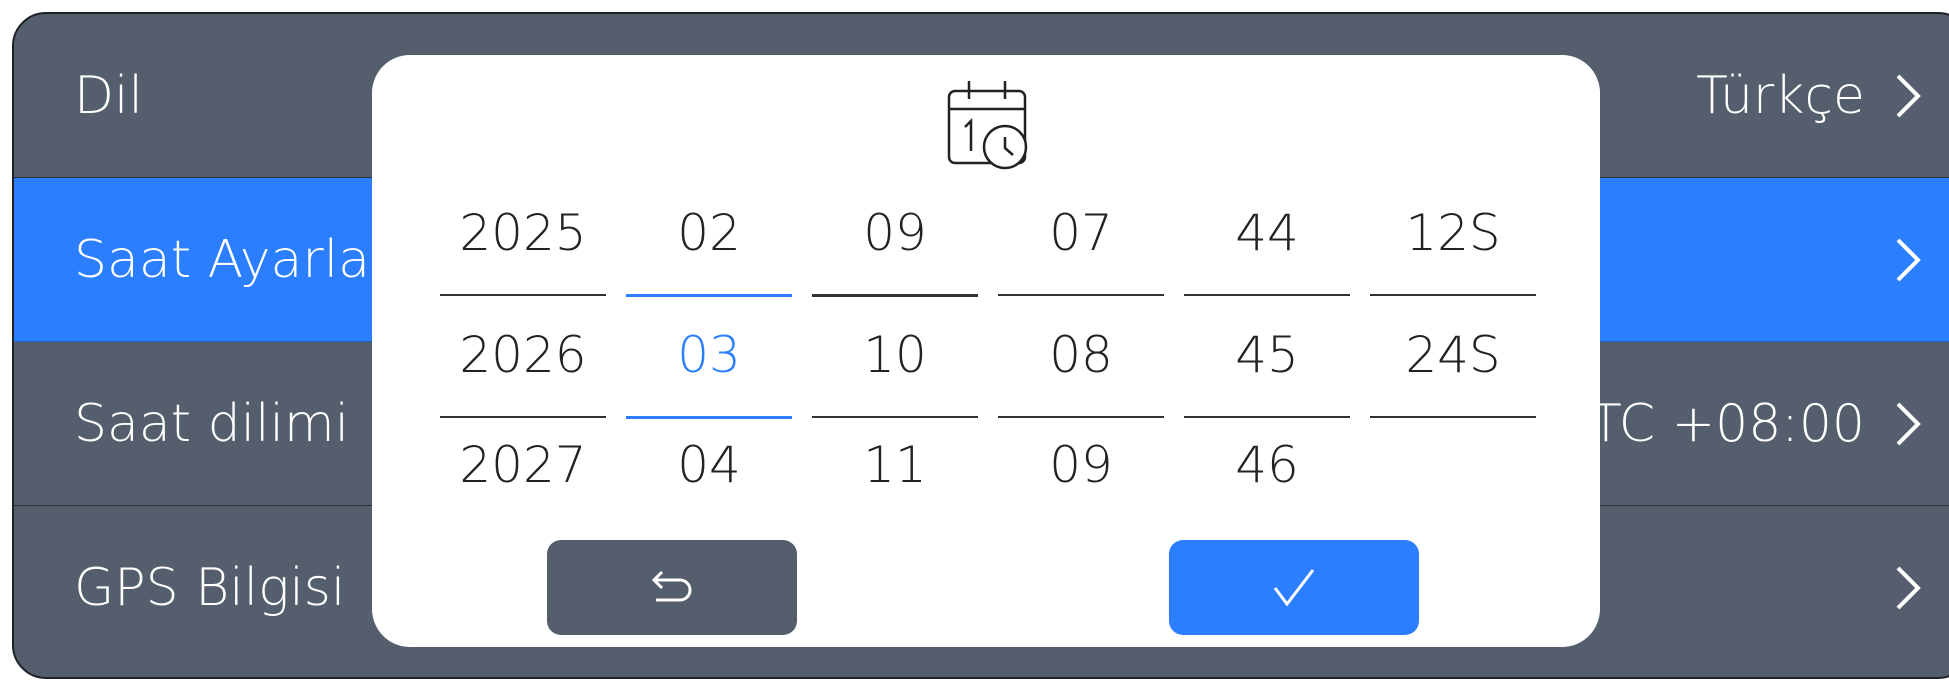  I want to click on picker-option-selected: 2026, so click(523, 355).